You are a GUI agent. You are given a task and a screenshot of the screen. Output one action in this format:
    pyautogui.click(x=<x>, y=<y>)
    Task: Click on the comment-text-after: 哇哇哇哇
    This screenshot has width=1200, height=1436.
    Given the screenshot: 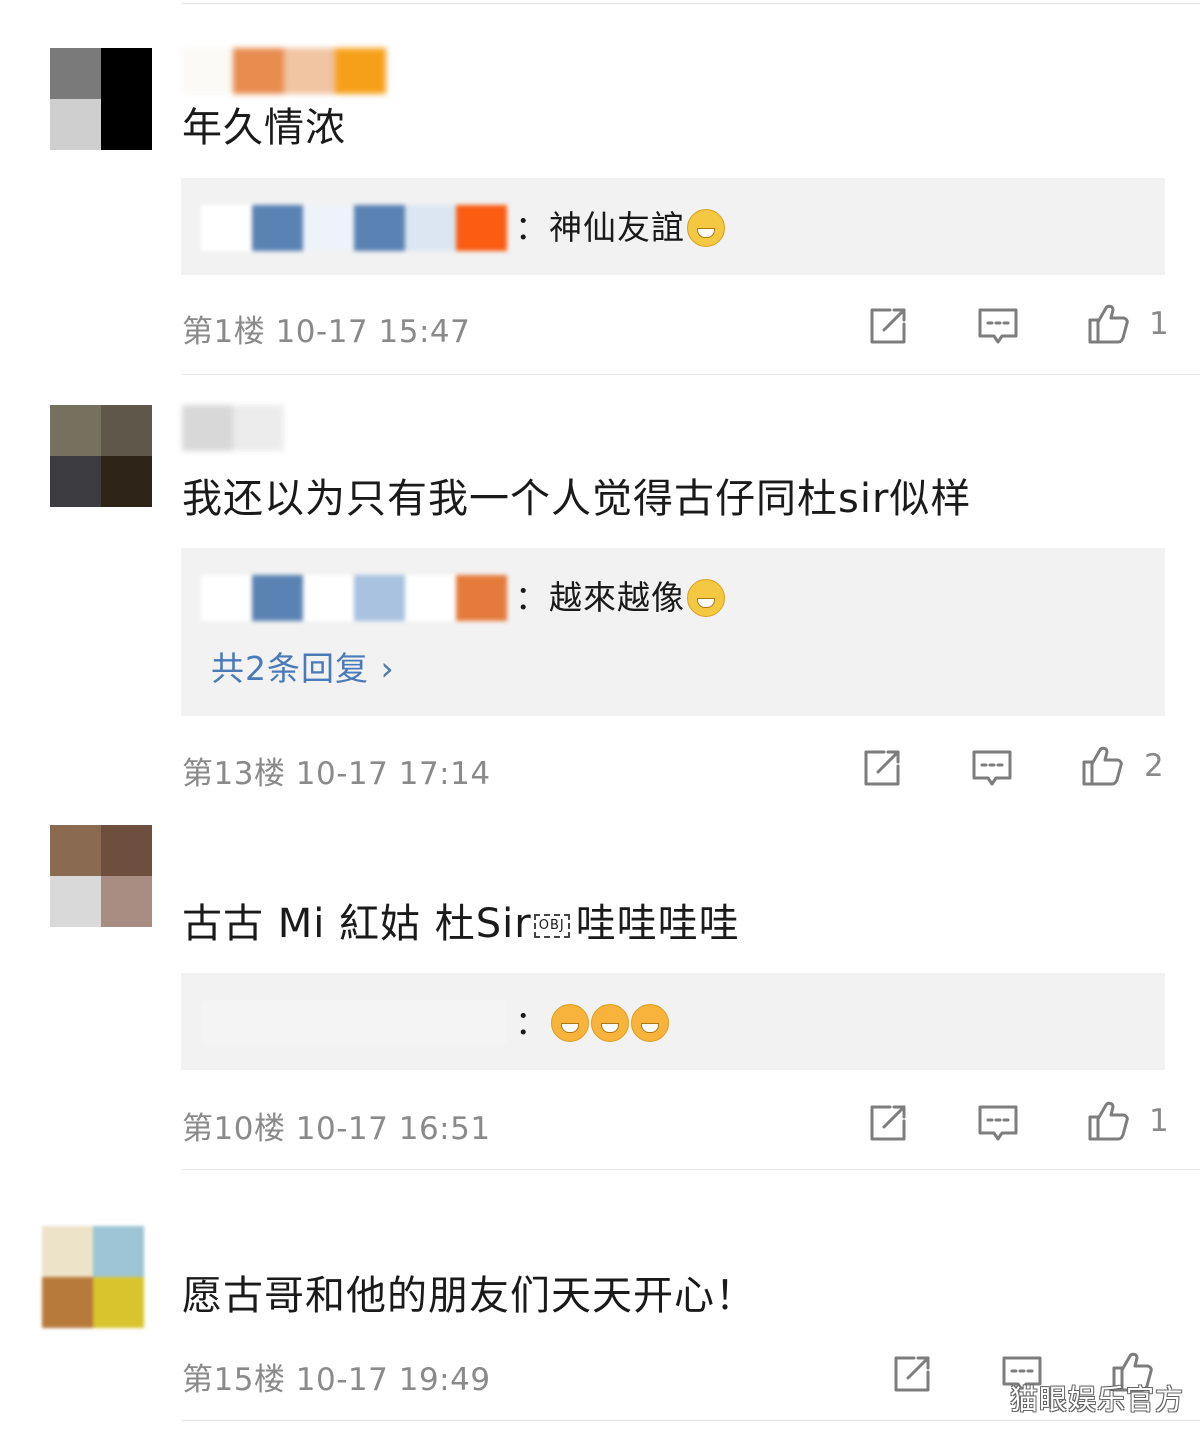 What is the action you would take?
    pyautogui.click(x=657, y=924)
    